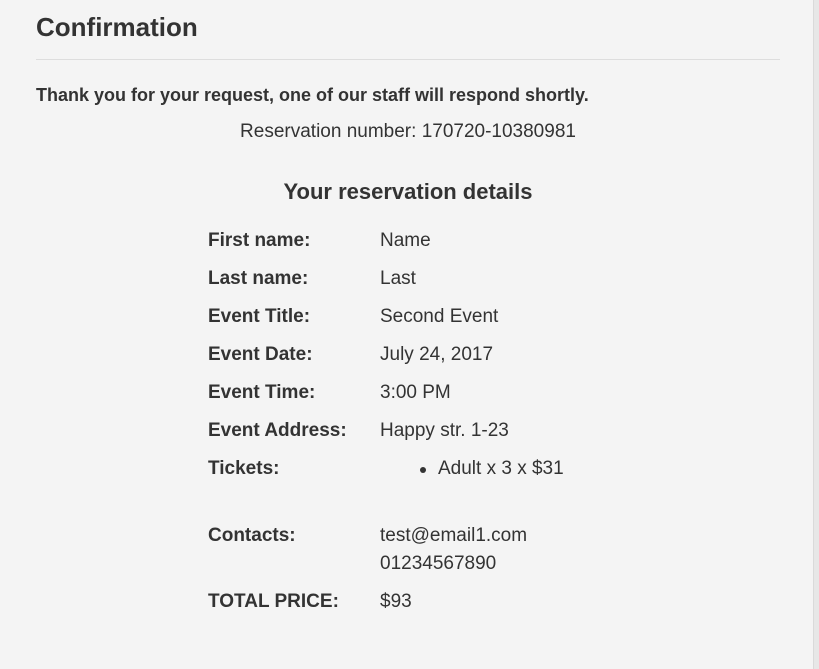 This screenshot has width=819, height=669. What do you see at coordinates (438, 563) in the screenshot?
I see `contact-phone: 01234567890` at bounding box center [438, 563].